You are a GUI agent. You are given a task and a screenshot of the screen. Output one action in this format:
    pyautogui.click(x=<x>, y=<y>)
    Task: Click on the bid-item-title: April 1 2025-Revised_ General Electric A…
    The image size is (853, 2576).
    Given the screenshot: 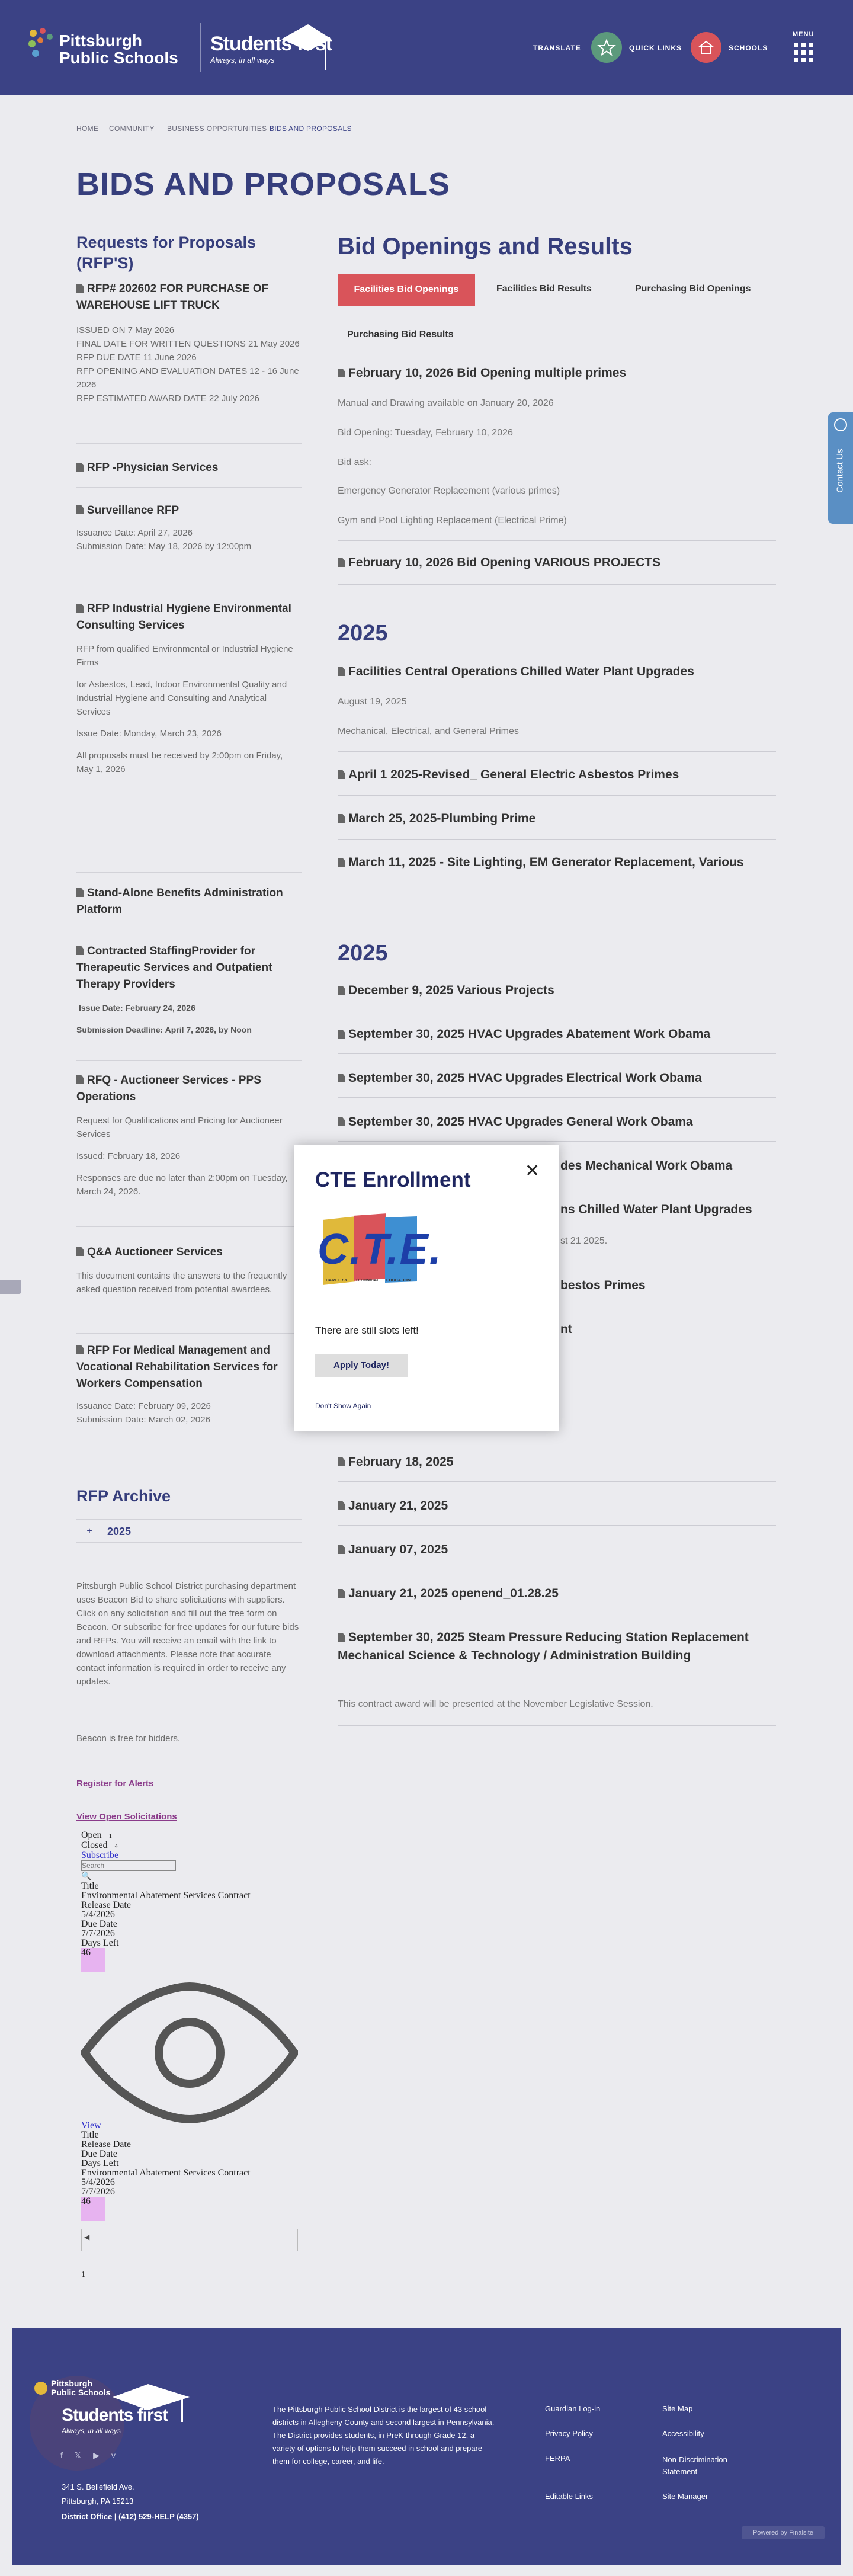 What is the action you would take?
    pyautogui.click(x=557, y=774)
    